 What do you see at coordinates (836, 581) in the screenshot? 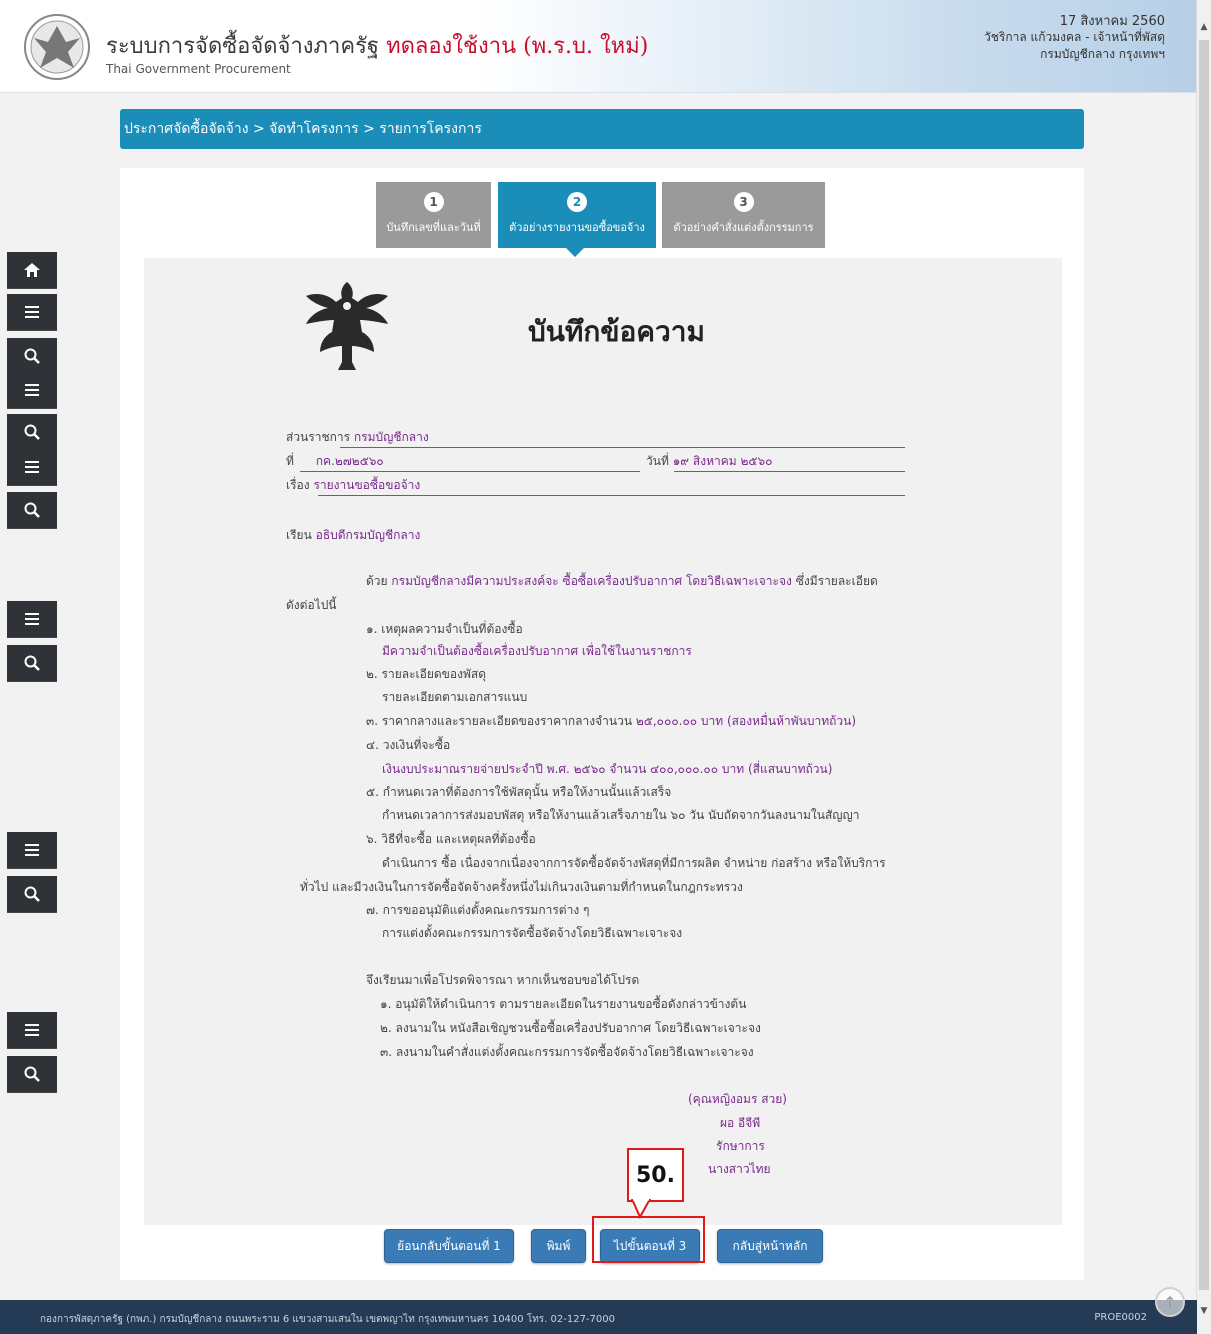
I see `intro-suffix: ซึ่งมีรายละเอียด` at bounding box center [836, 581].